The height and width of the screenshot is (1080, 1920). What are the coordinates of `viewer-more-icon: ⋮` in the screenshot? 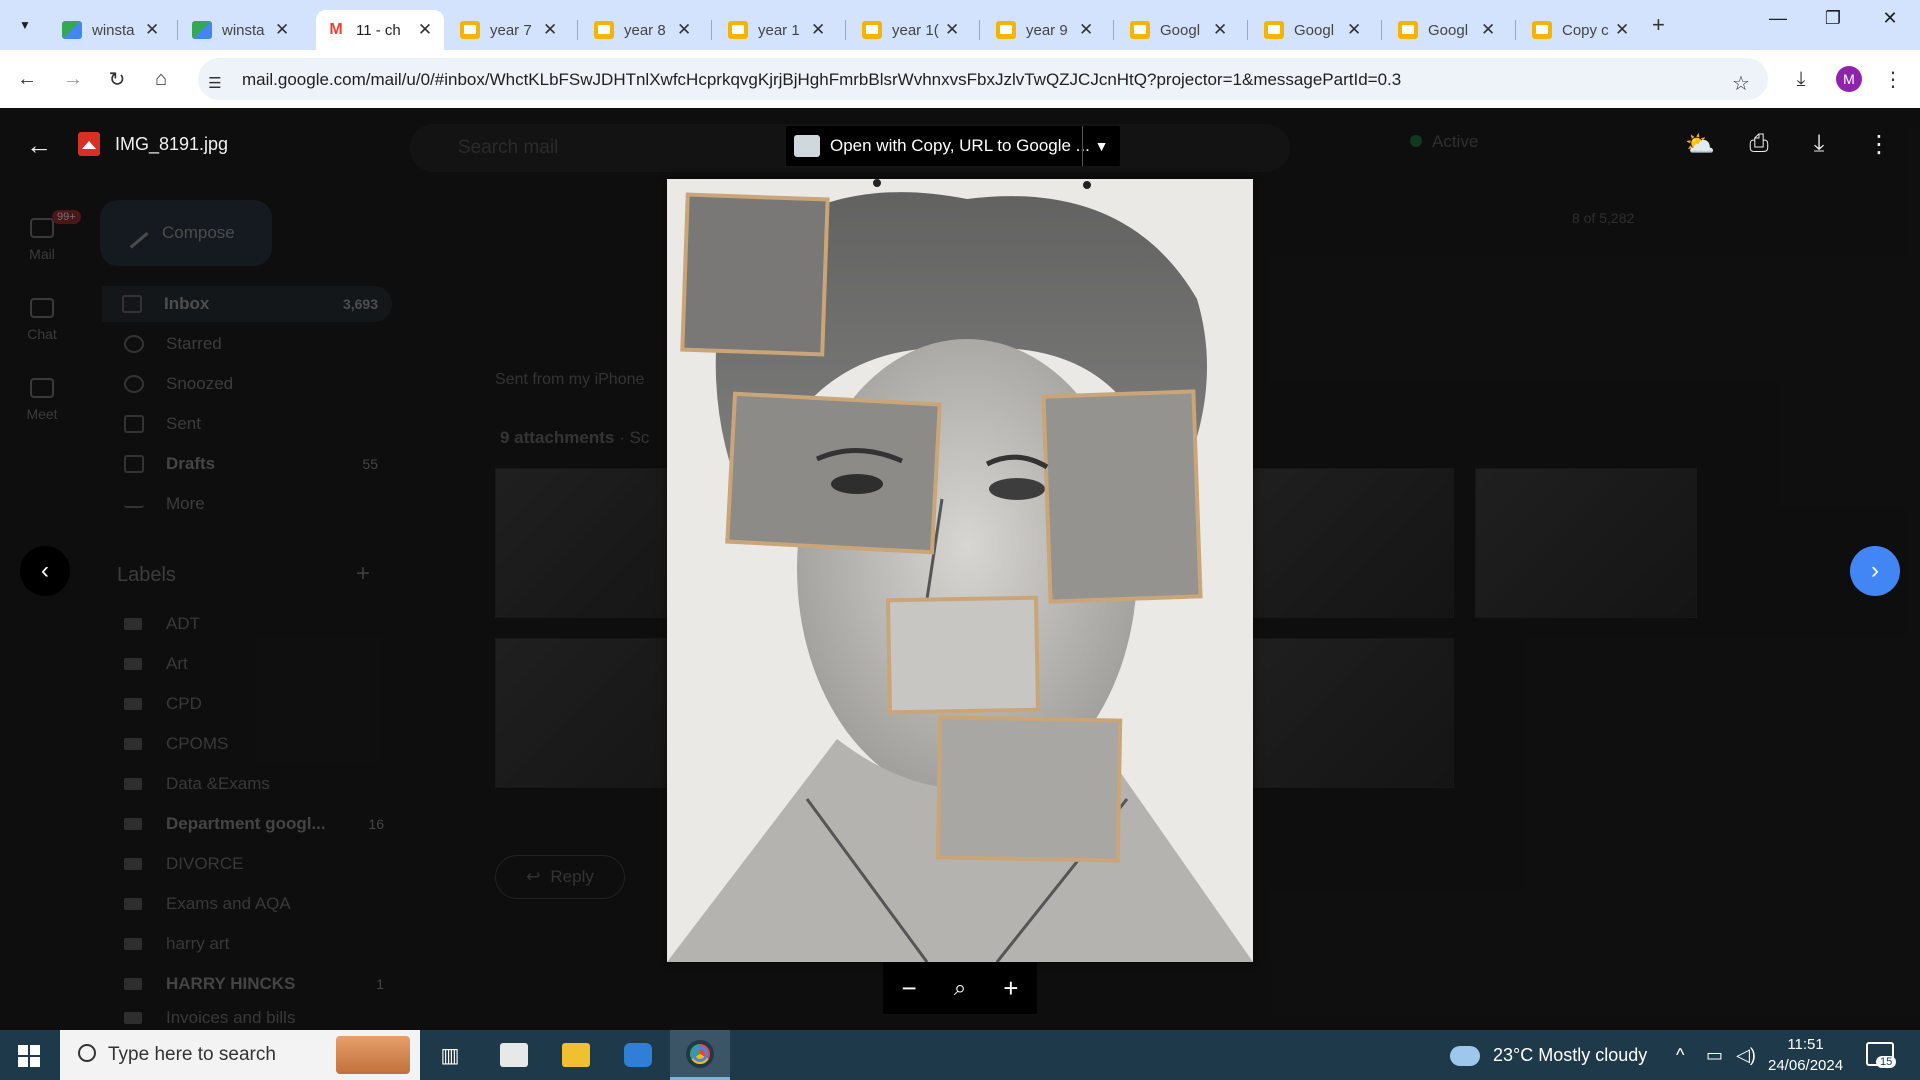 It's located at (1879, 144).